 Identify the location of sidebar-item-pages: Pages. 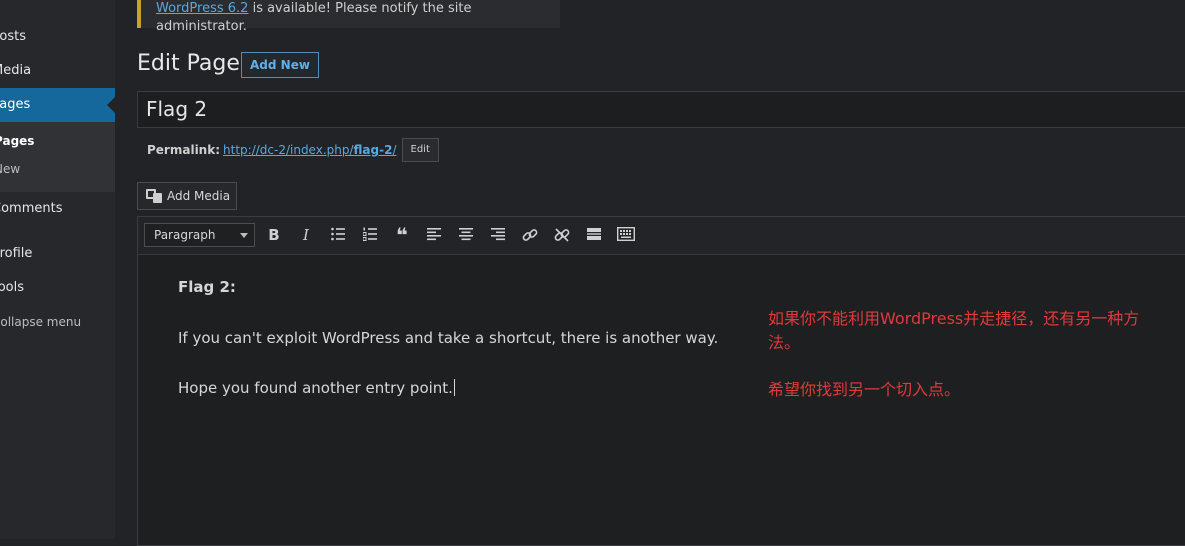
(57, 105).